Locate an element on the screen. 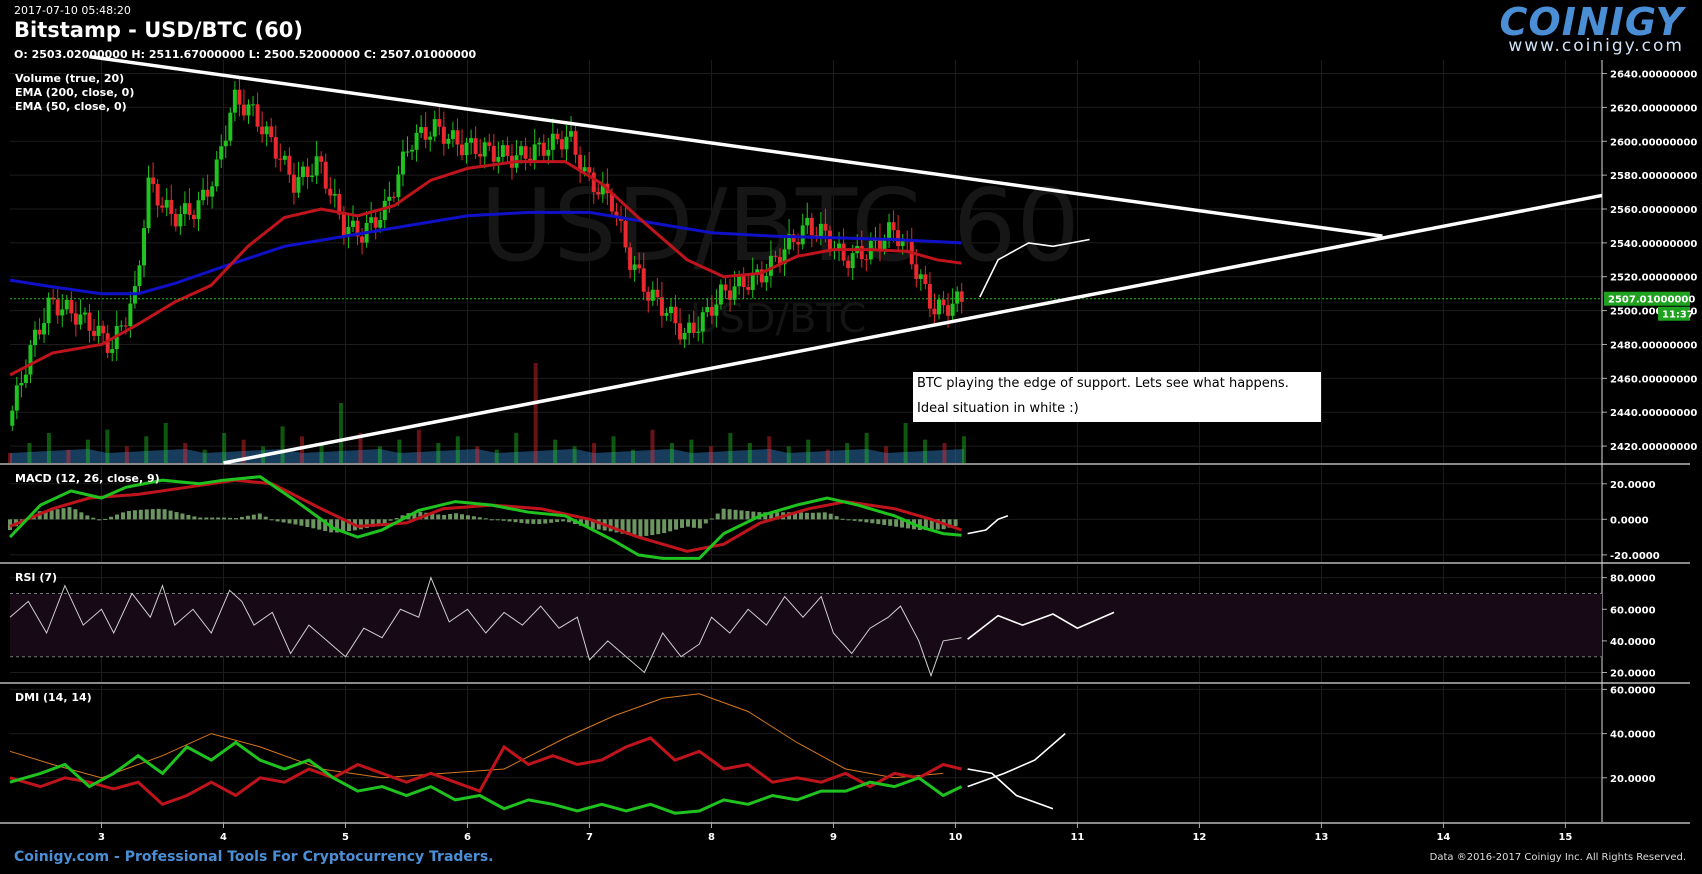 The image size is (1702, 874). y-tick-label: 2460.00000000 is located at coordinates (1653, 379).